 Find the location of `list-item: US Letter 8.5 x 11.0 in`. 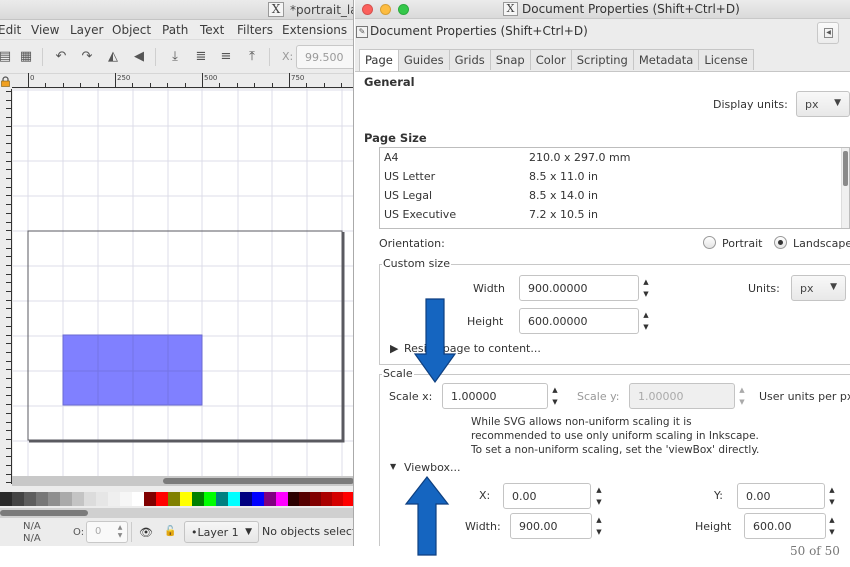

list-item: US Letter 8.5 x 11.0 in is located at coordinates (614, 176).